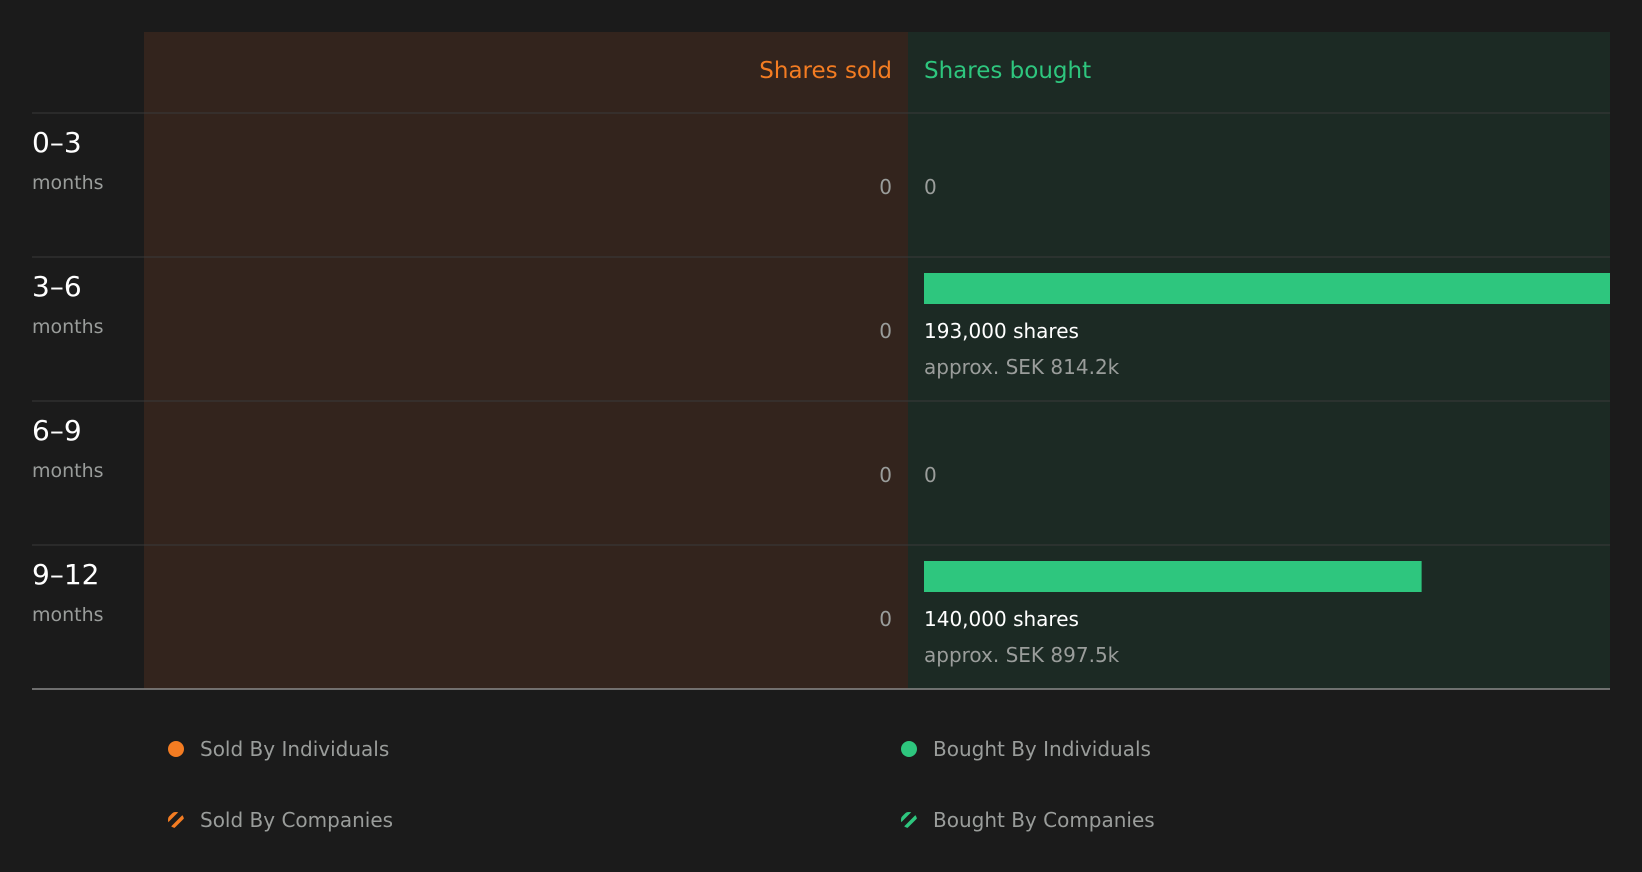  Describe the element at coordinates (1042, 749) in the screenshot. I see `legend-label: Bought By Individuals` at that location.